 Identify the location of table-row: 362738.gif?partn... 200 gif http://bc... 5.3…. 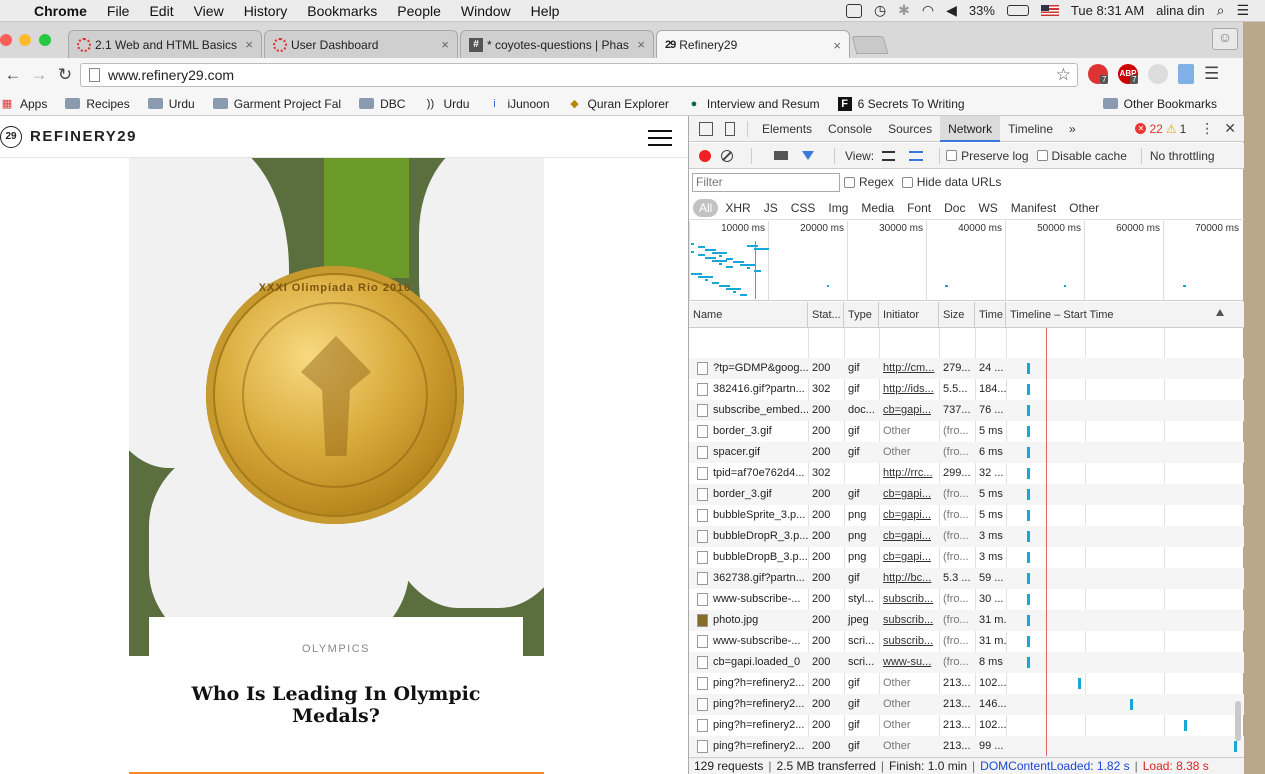
(966, 578).